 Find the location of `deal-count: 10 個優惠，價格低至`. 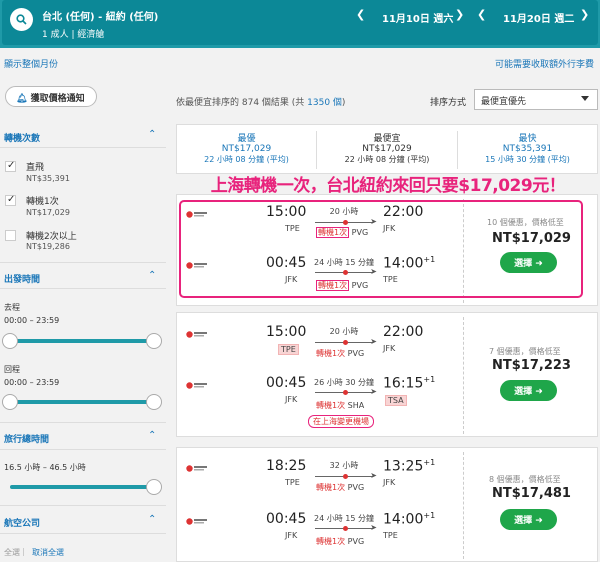

deal-count: 10 個優惠，價格低至 is located at coordinates (525, 222).